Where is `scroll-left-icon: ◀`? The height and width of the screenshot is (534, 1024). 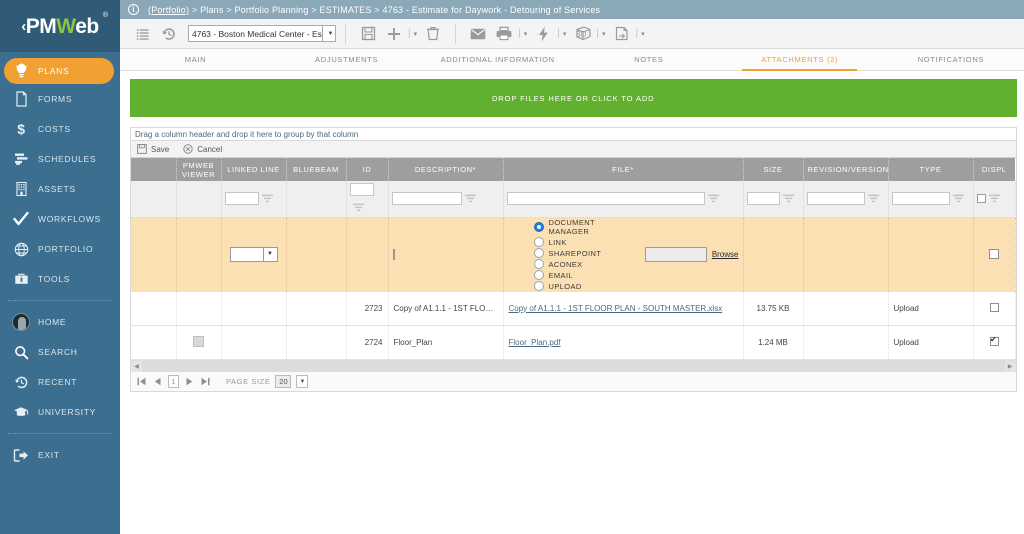
scroll-left-icon: ◀ is located at coordinates (136, 366).